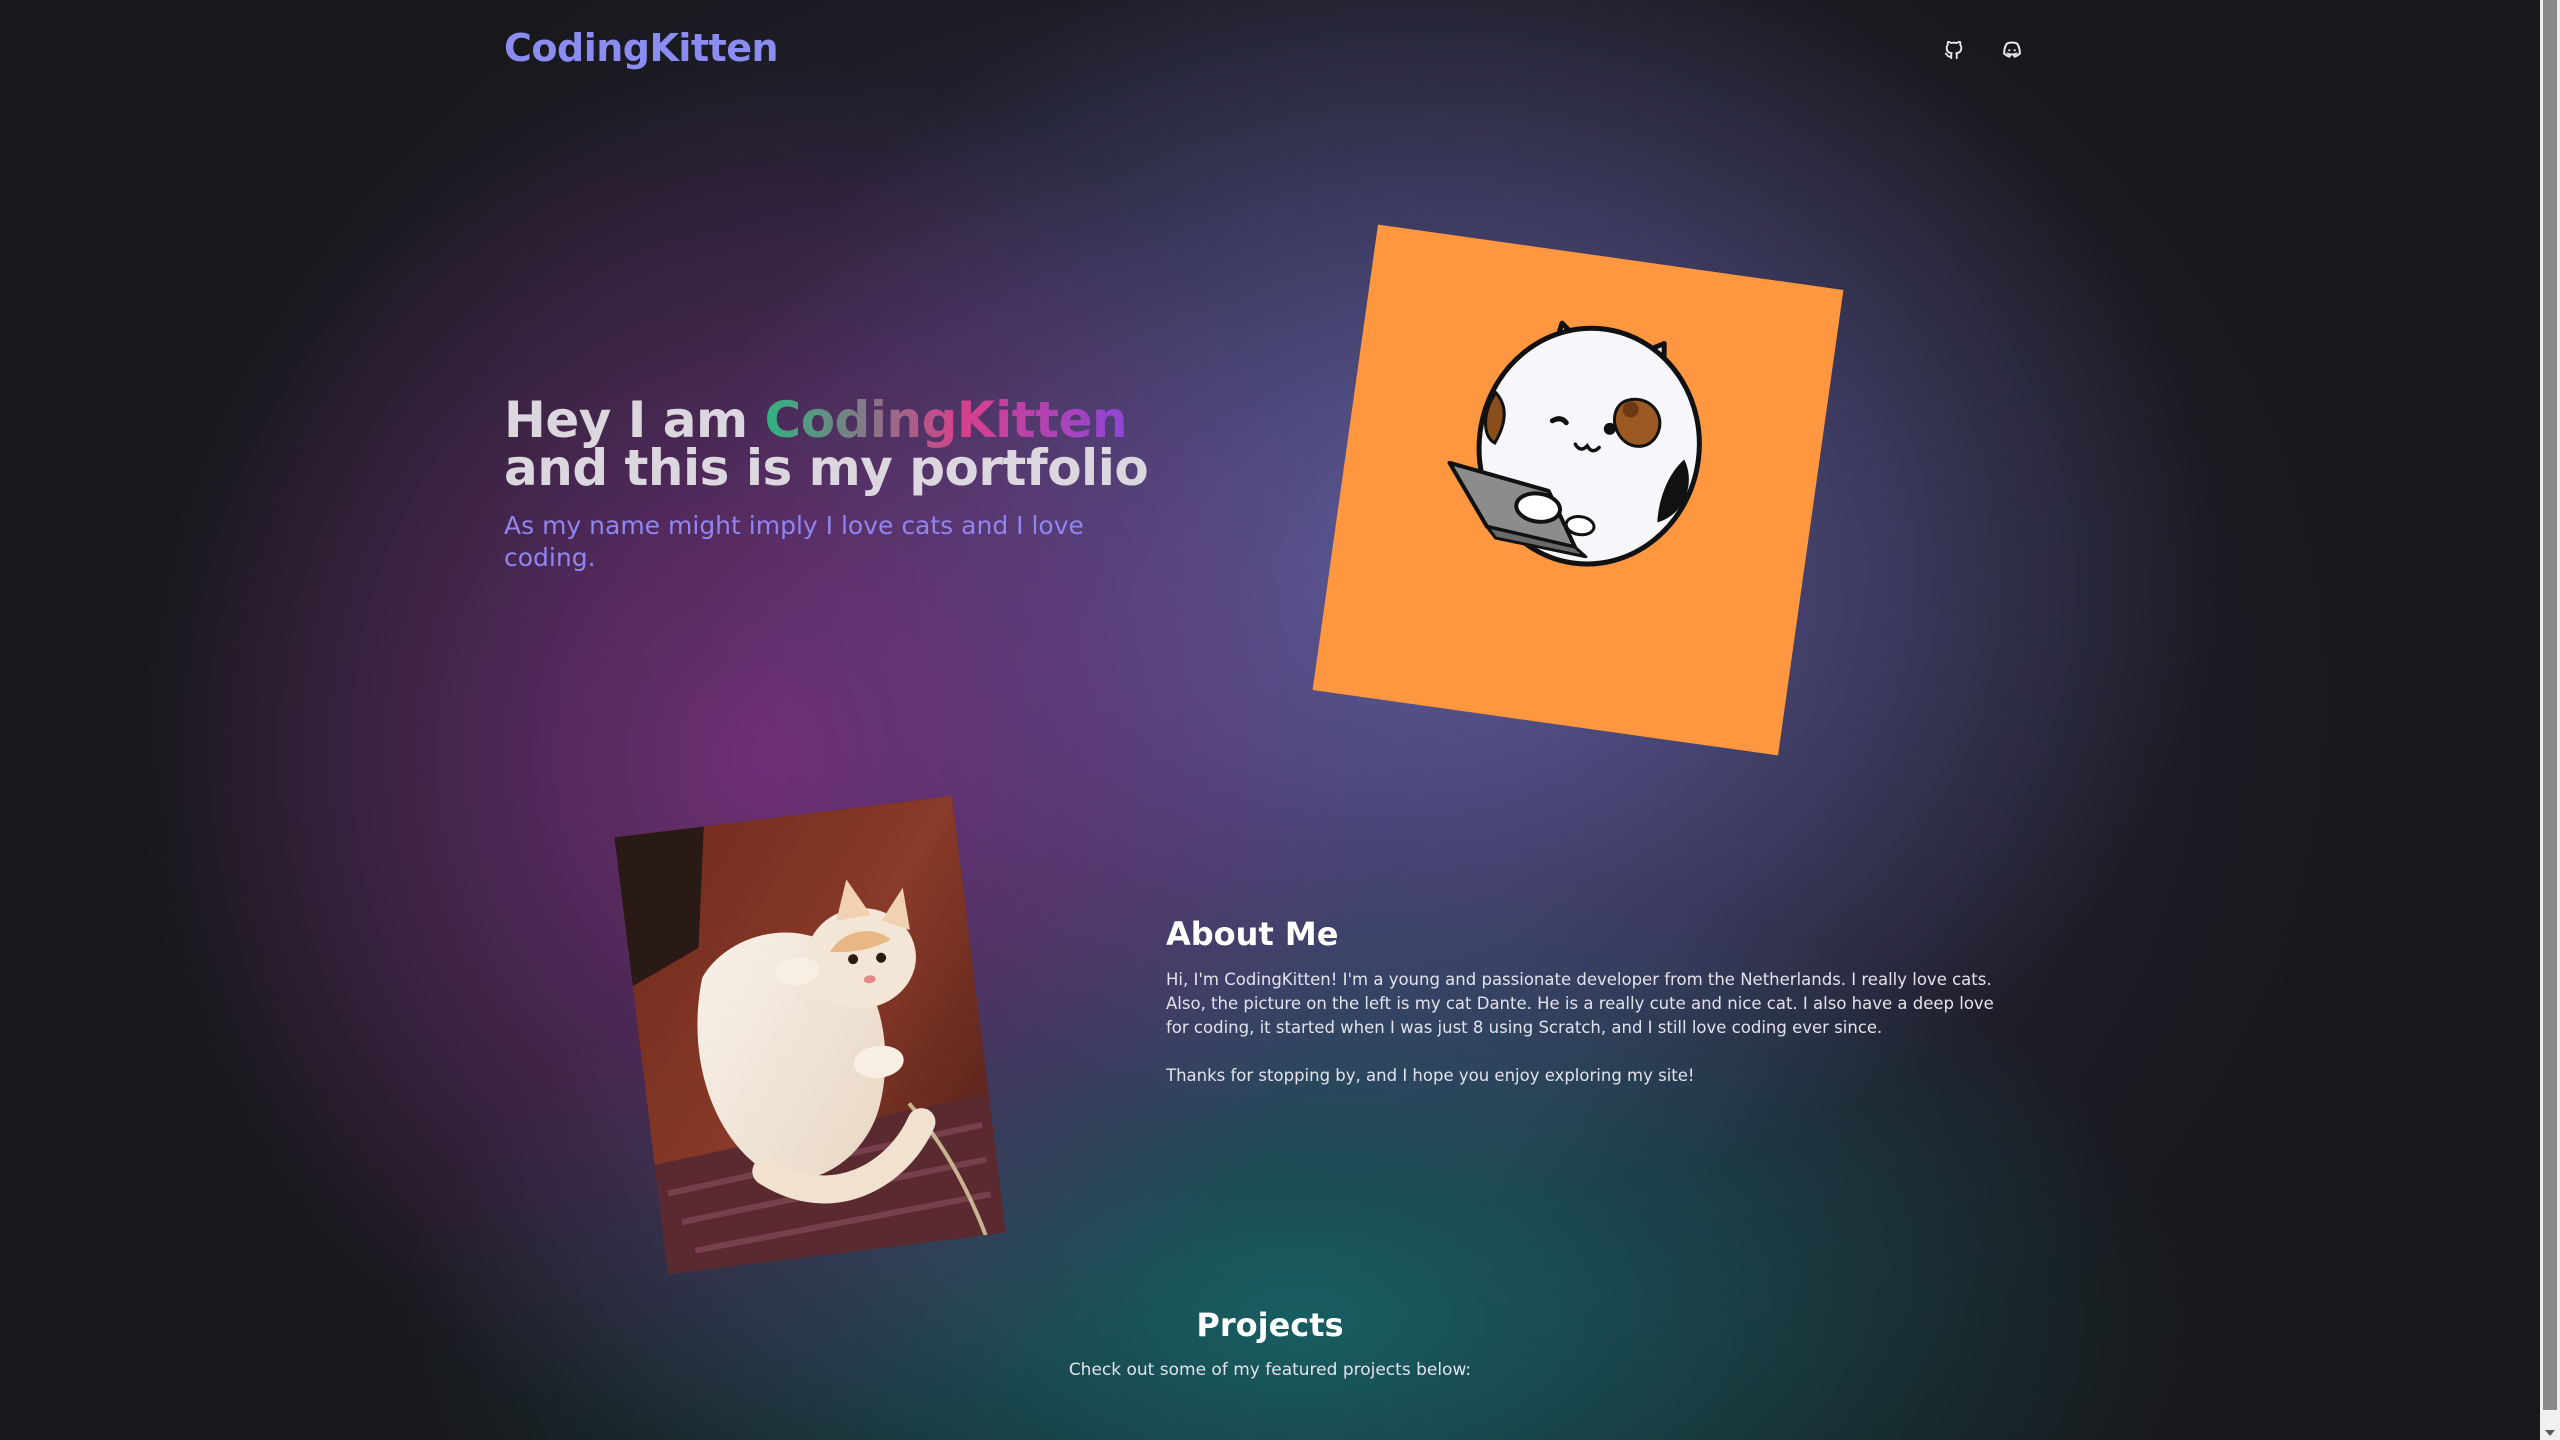  I want to click on vertical-scrollbar, so click(2550, 720).